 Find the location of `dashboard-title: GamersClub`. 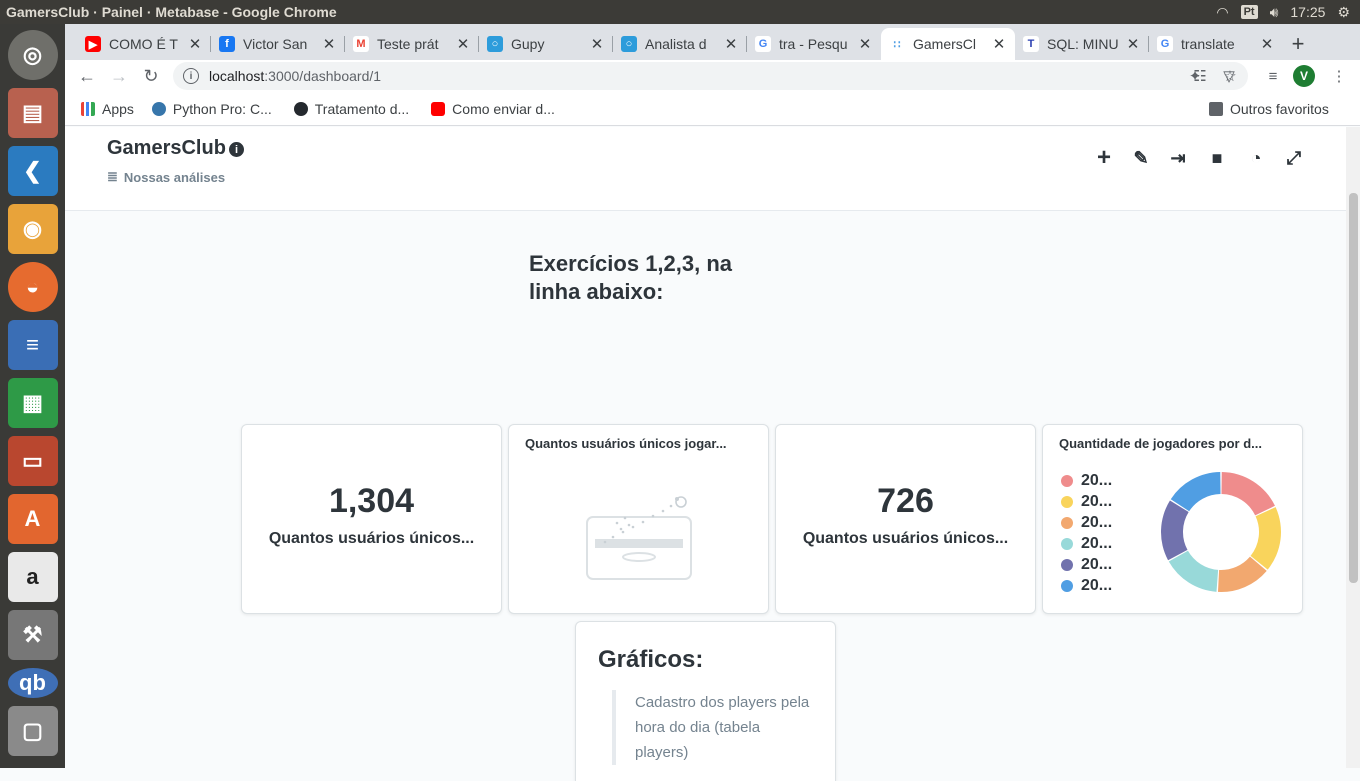

dashboard-title: GamersClub is located at coordinates (166, 148).